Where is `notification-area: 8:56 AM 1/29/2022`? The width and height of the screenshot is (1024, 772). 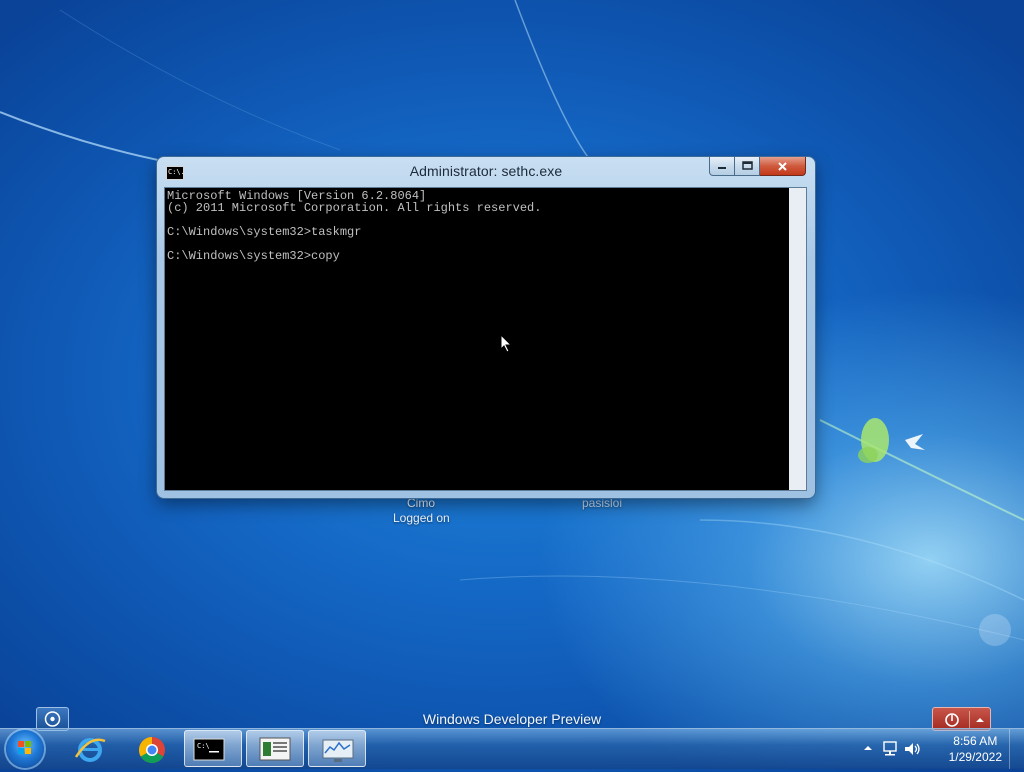 notification-area: 8:56 AM 1/29/2022 is located at coordinates (941, 749).